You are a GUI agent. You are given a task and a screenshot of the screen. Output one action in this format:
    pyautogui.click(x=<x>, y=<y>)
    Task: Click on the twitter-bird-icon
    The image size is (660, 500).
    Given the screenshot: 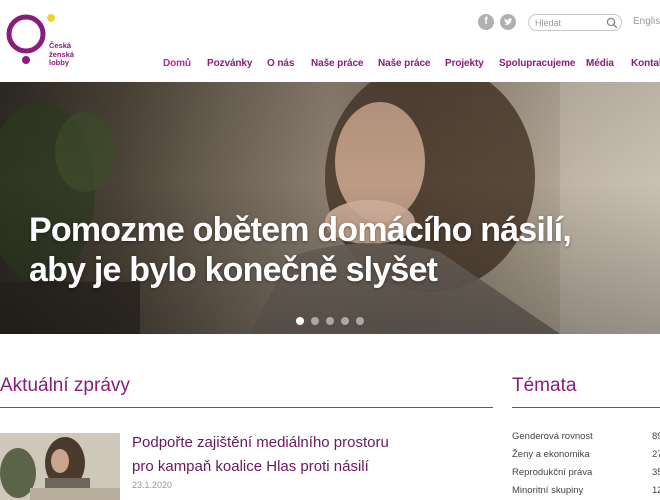 What is the action you would take?
    pyautogui.click(x=508, y=21)
    